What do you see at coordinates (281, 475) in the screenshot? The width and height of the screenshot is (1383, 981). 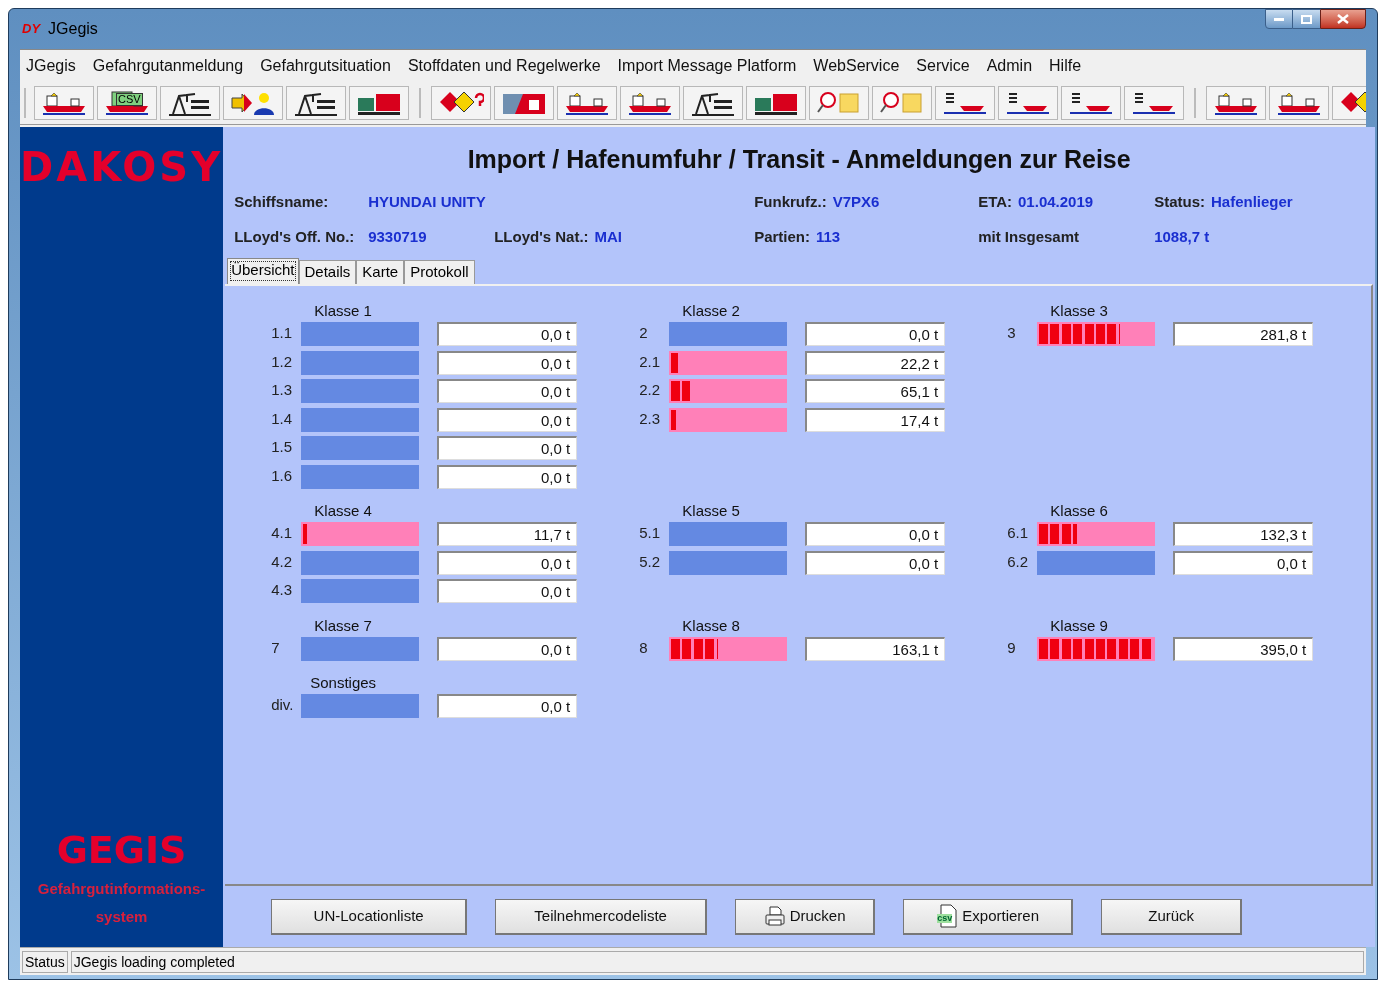 I see `class-code: 1.6` at bounding box center [281, 475].